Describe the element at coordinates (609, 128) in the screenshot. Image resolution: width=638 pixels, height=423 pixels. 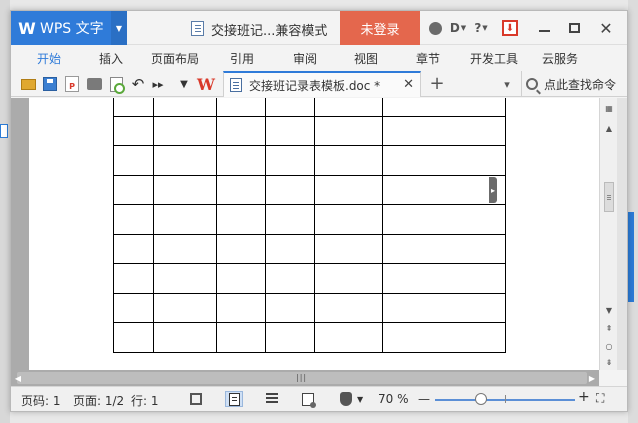
I see `scroll-up-icon: ▲` at that location.